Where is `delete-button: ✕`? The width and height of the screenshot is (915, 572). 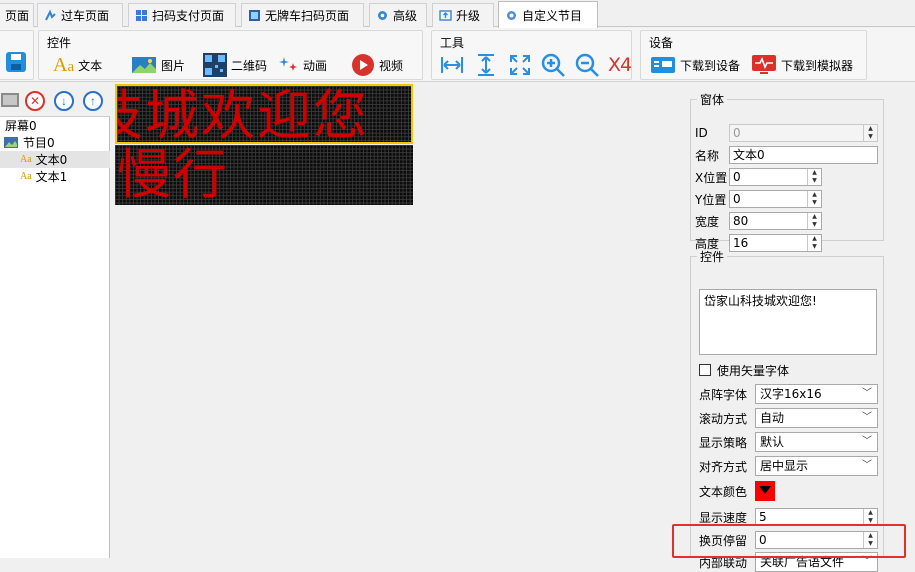 delete-button: ✕ is located at coordinates (35, 101).